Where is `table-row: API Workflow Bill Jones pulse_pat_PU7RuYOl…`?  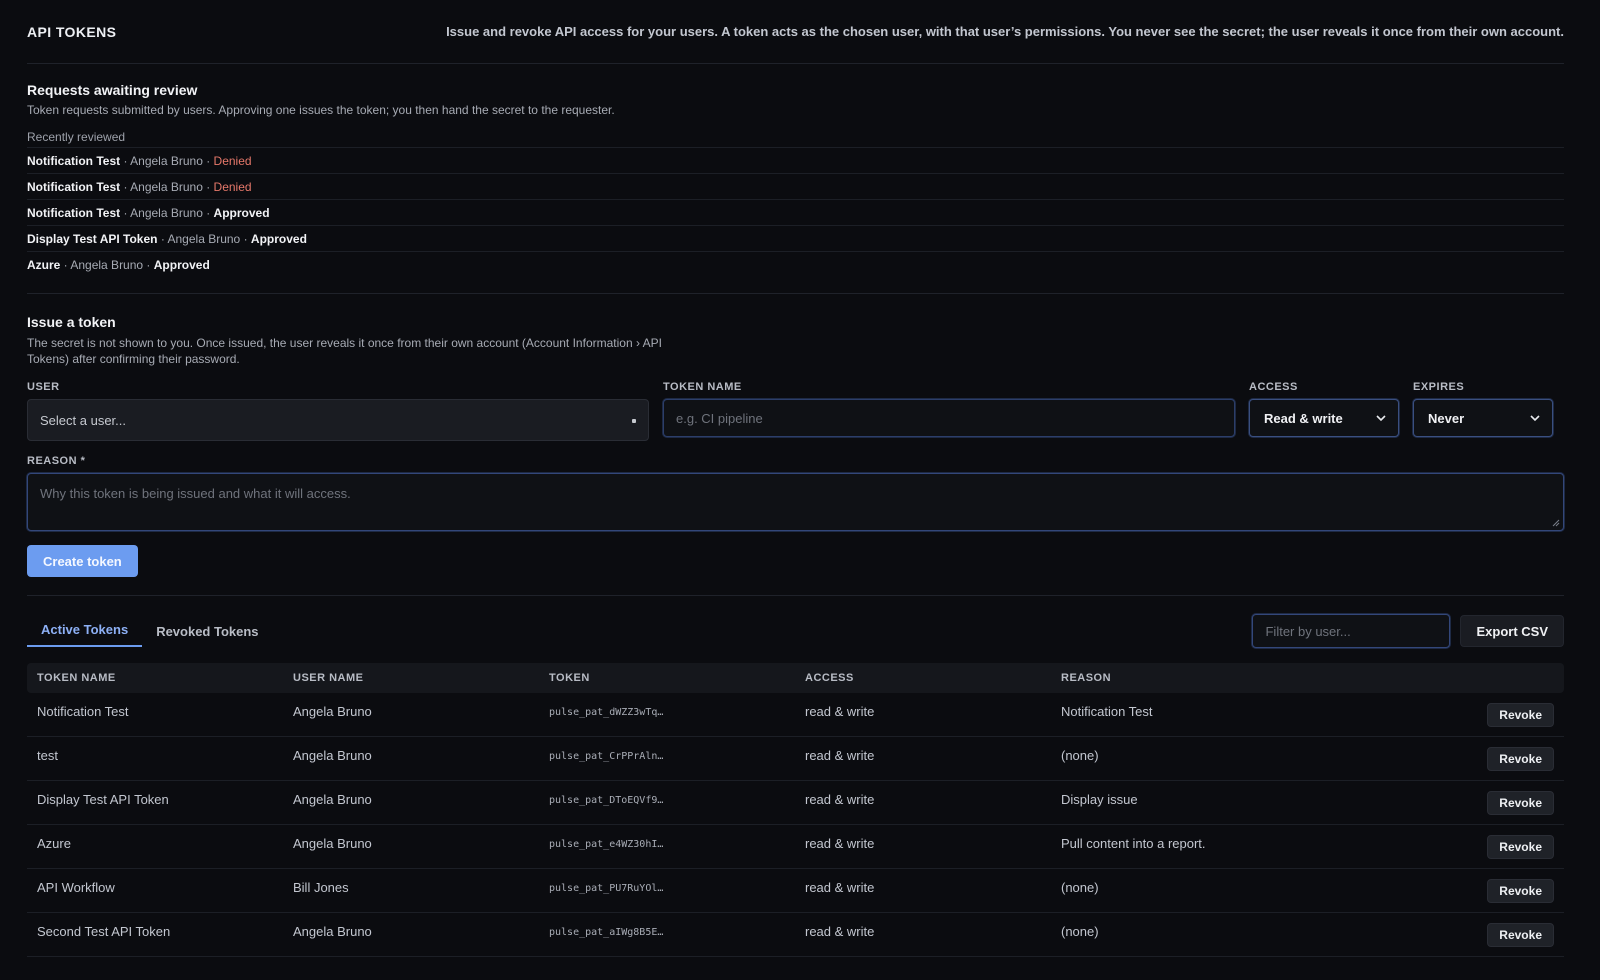 table-row: API Workflow Bill Jones pulse_pat_PU7RuYOl… is located at coordinates (795, 891).